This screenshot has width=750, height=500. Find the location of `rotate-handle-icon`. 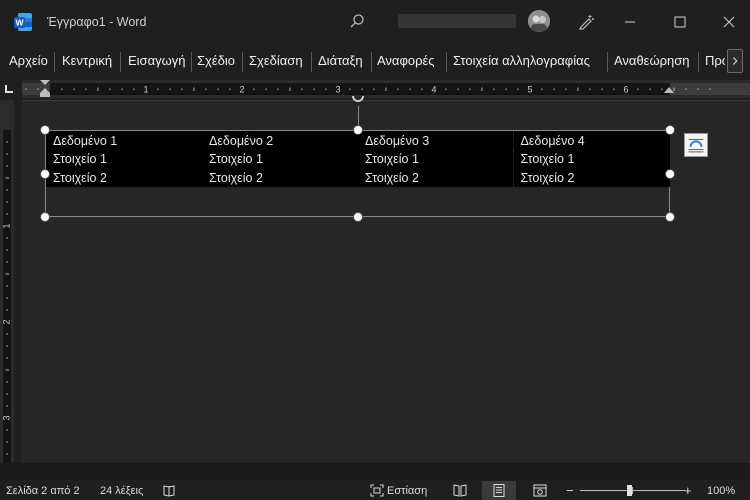

rotate-handle-icon is located at coordinates (358, 101).